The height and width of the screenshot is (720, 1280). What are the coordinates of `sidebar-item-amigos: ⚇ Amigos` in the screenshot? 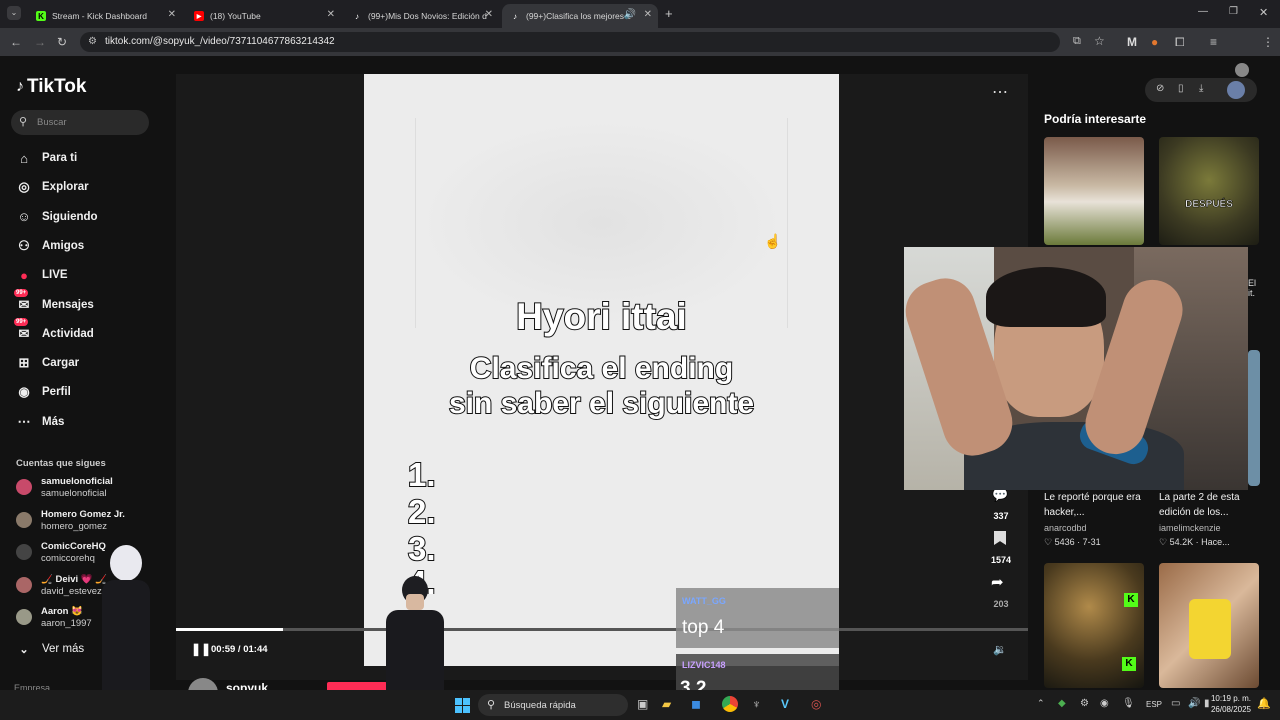 It's located at (50, 246).